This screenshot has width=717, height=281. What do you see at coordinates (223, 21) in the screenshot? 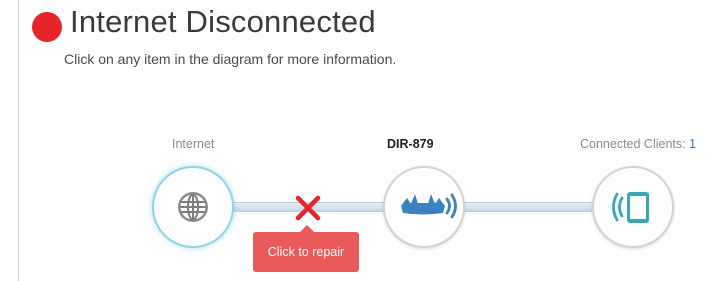
I see `page-title: Internet Disconnected` at bounding box center [223, 21].